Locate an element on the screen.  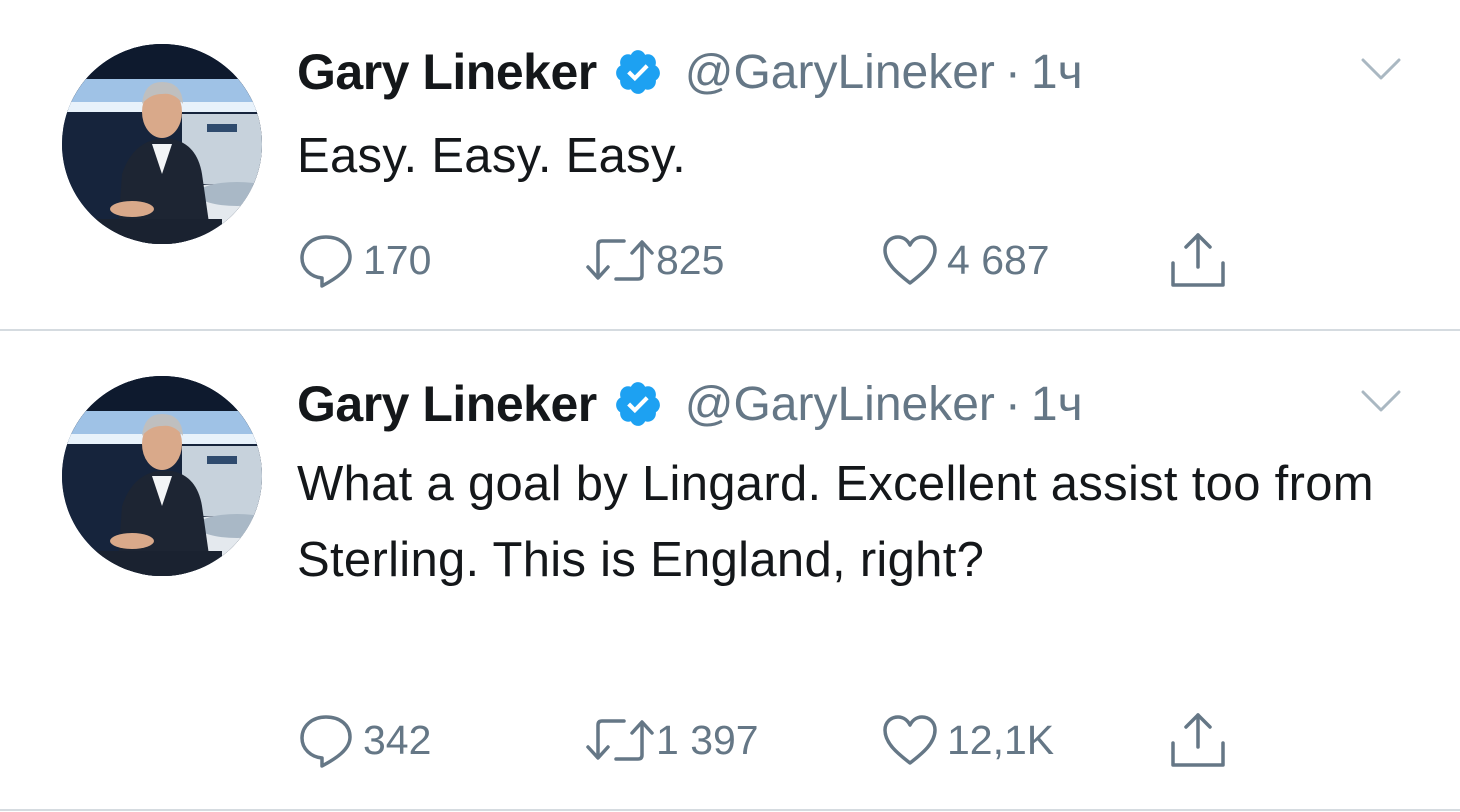
like-button: 4 687 is located at coordinates (964, 260).